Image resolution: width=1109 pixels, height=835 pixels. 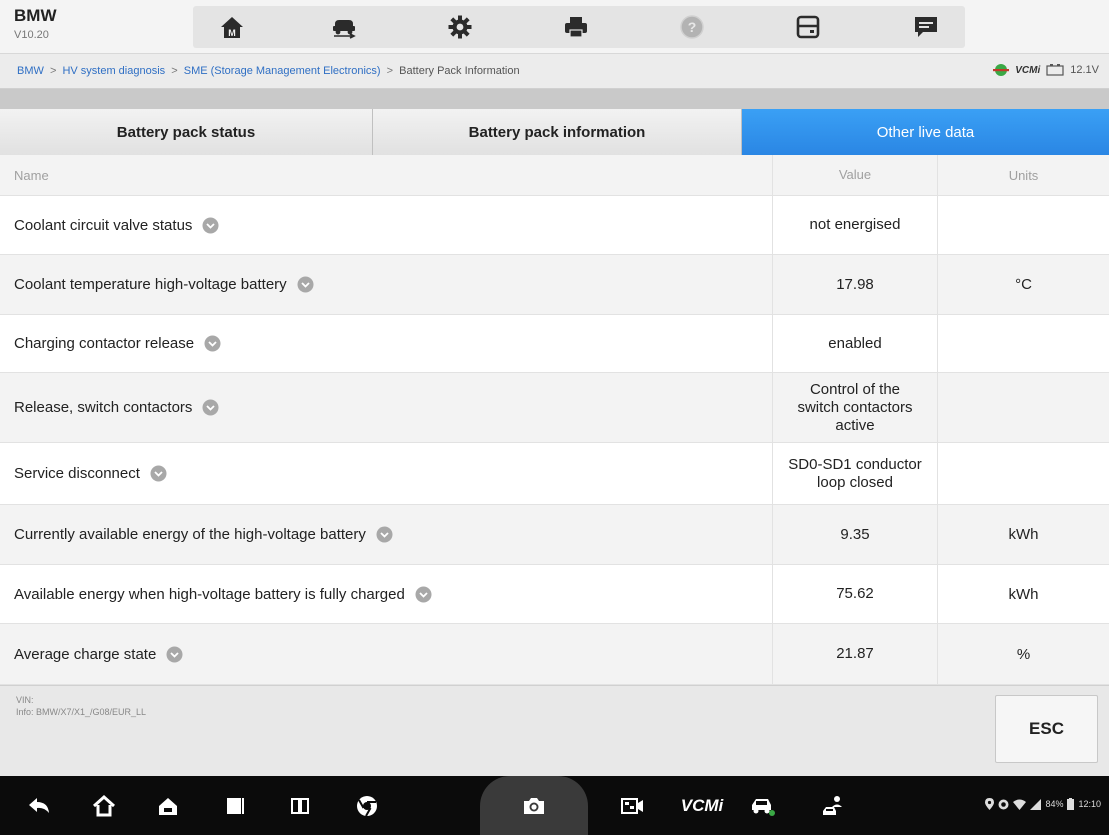 What do you see at coordinates (854, 534) in the screenshot?
I see `row-value: 9.35` at bounding box center [854, 534].